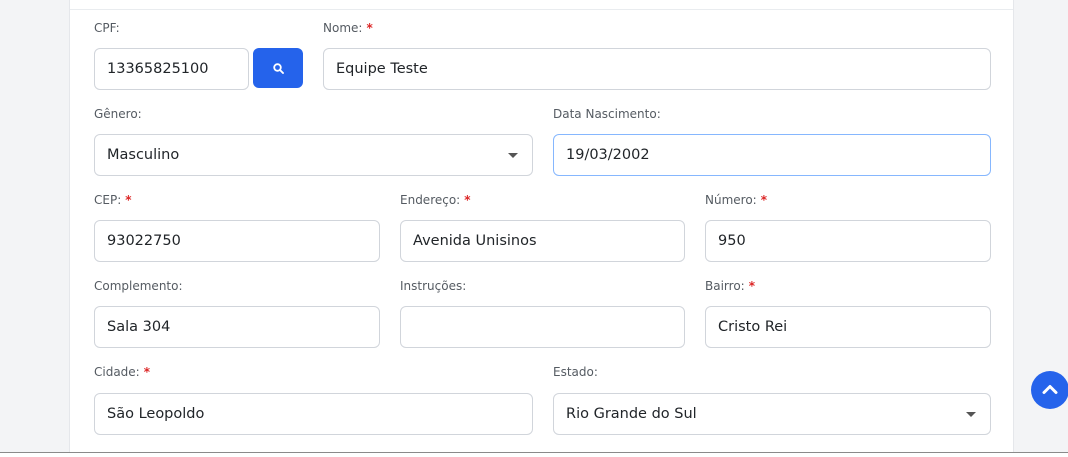  I want to click on estado-selected-value: Rio Grande do Sul, so click(631, 414).